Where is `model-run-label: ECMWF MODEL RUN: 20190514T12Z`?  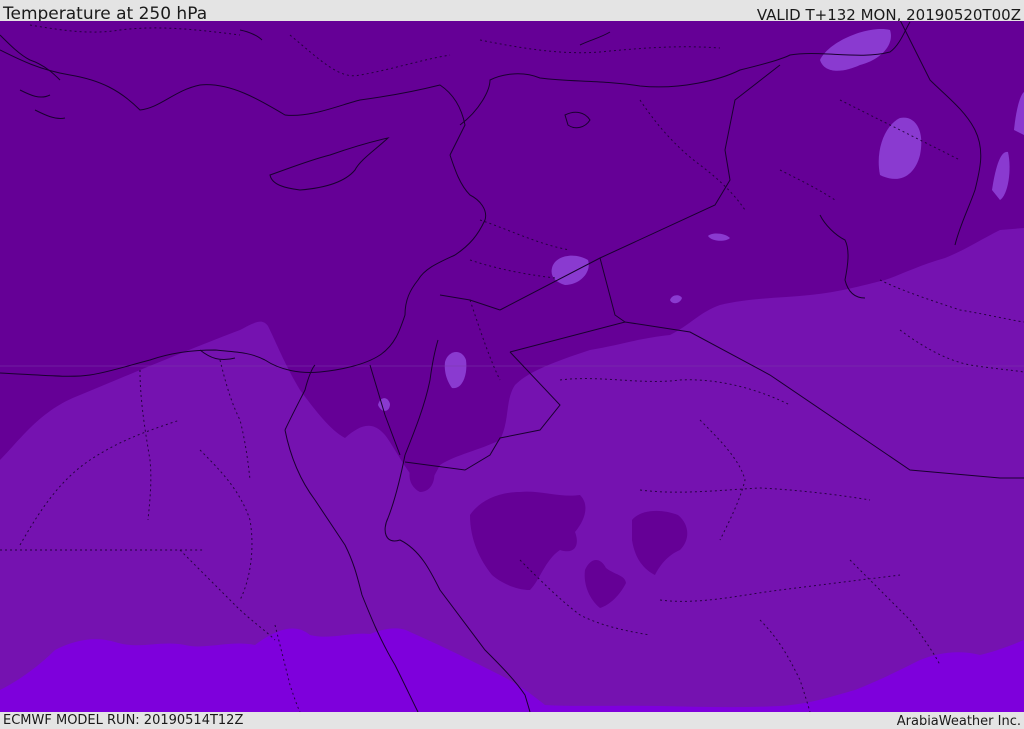
model-run-label: ECMWF MODEL RUN: 20190514T12Z is located at coordinates (123, 720).